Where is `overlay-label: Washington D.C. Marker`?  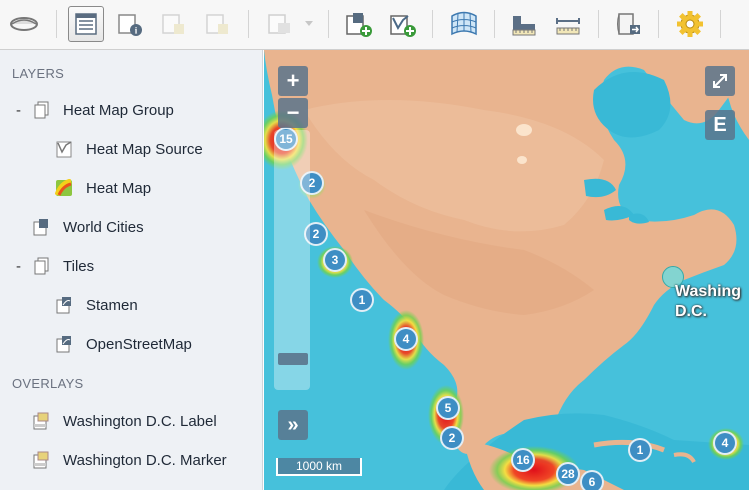 overlay-label: Washington D.C. Marker is located at coordinates (145, 460).